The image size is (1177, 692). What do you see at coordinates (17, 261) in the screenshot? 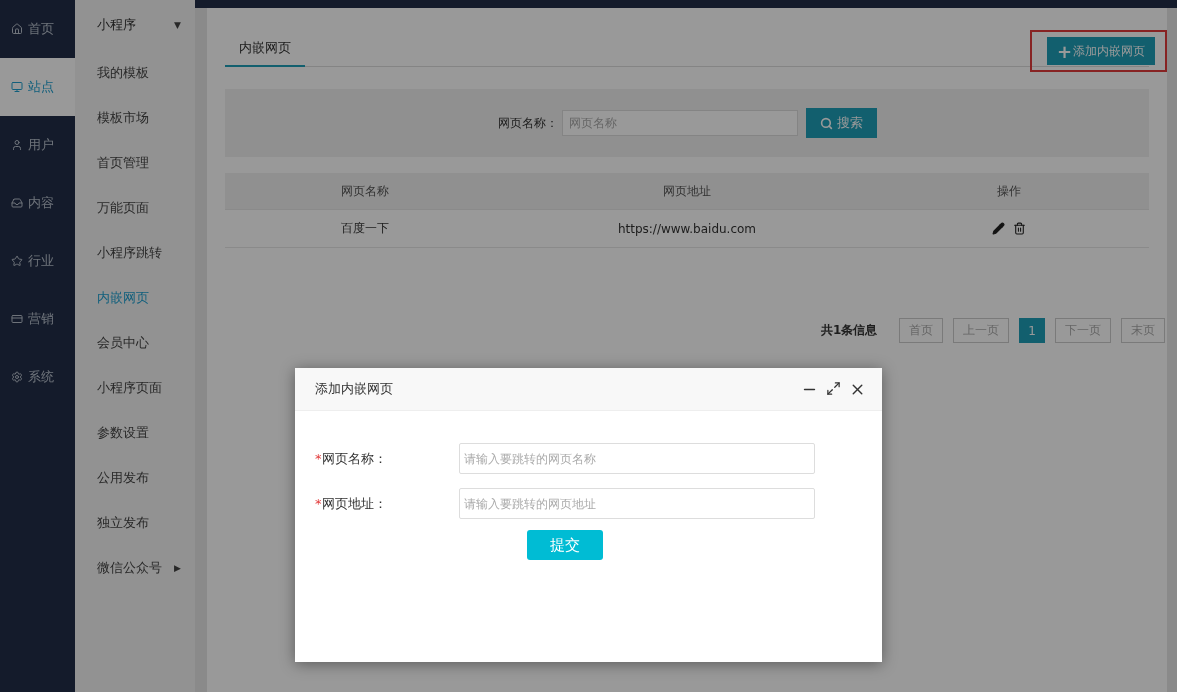
I see `star-icon` at bounding box center [17, 261].